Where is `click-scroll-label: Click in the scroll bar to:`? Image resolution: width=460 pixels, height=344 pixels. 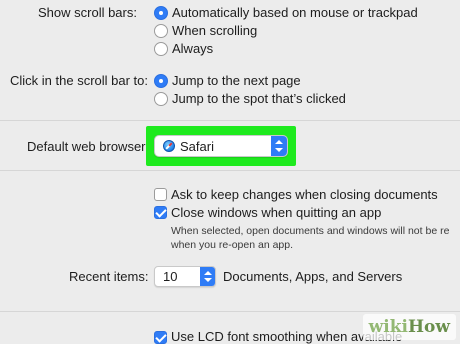
click-scroll-label: Click in the scroll bar to: is located at coordinates (79, 80).